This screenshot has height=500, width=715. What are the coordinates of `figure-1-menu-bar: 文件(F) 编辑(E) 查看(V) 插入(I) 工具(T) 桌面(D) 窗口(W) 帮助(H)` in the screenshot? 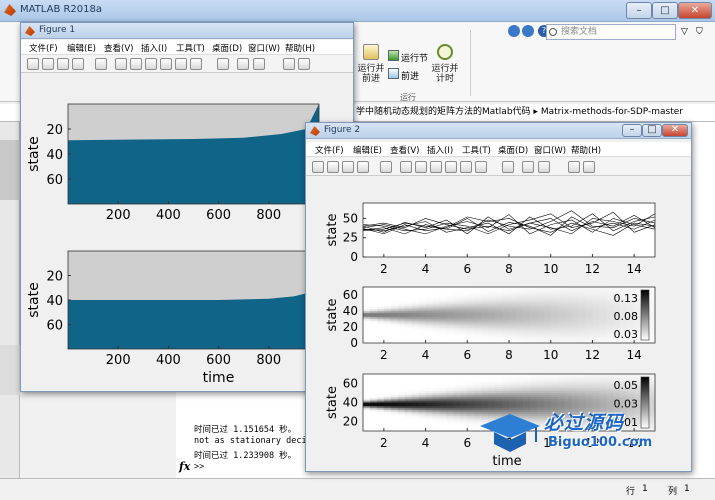 It's located at (187, 47).